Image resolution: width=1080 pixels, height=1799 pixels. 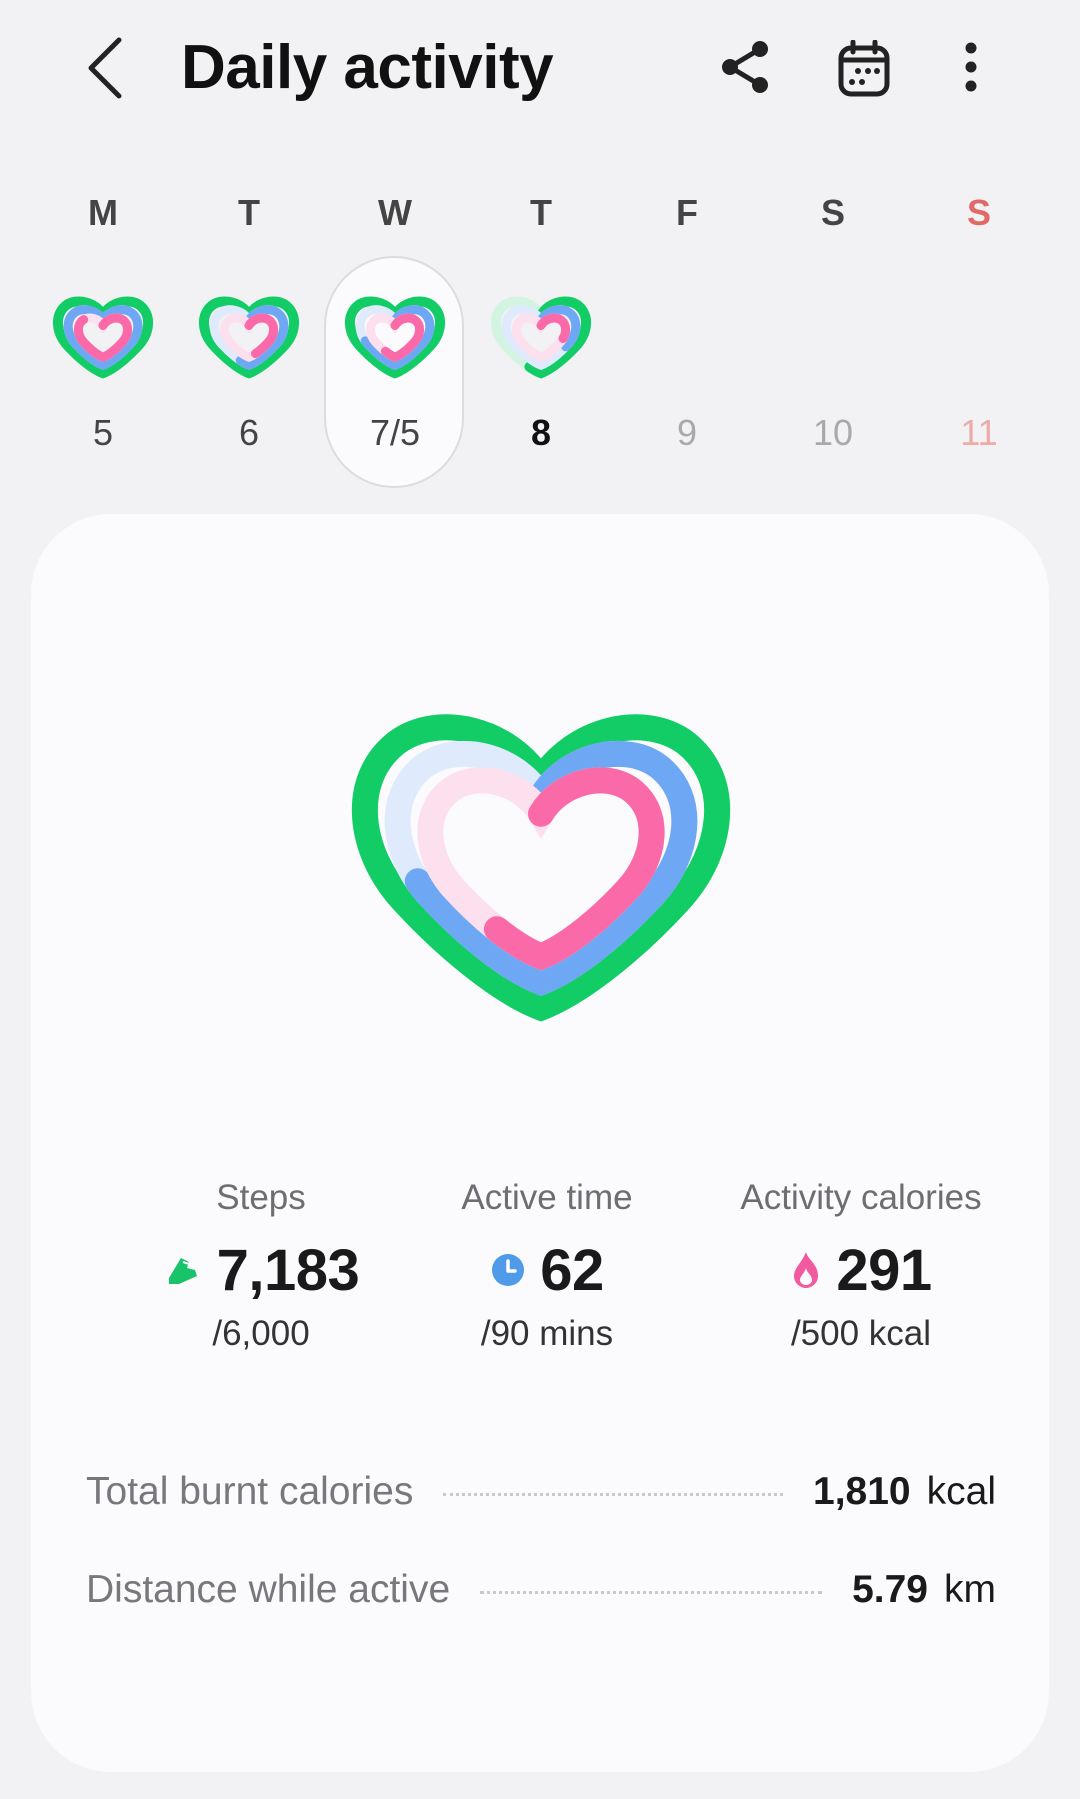 I want to click on day-11: S 11, so click(x=979, y=335).